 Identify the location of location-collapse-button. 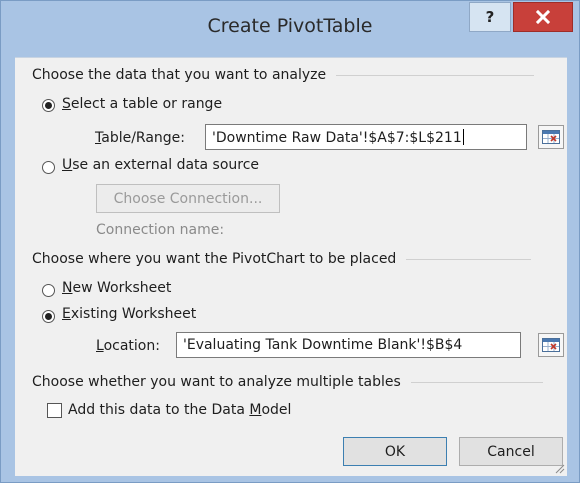
(551, 345).